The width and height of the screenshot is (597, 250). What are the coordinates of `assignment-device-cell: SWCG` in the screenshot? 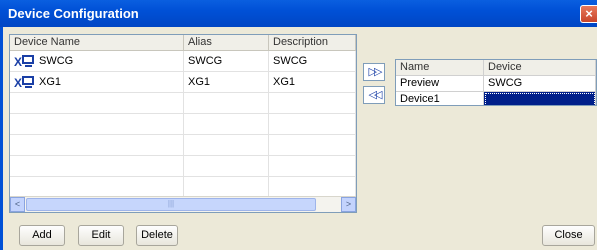 It's located at (540, 83).